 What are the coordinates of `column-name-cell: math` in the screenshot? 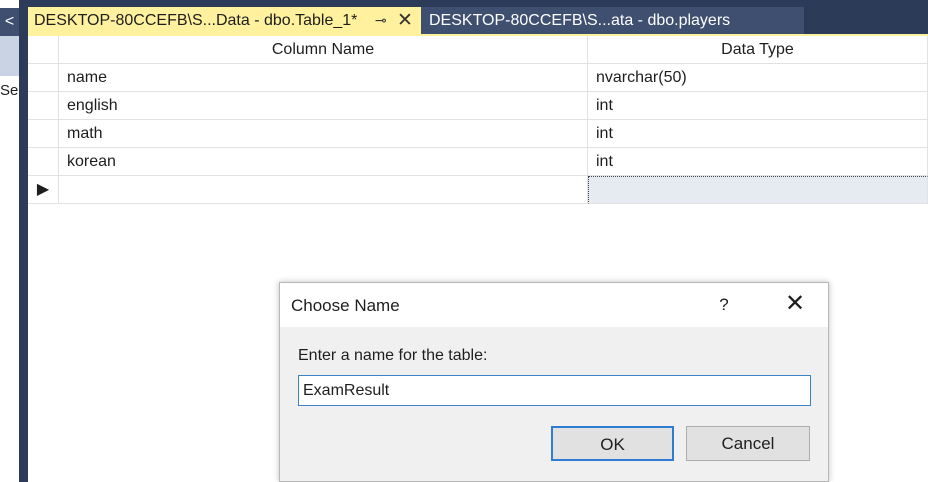 It's located at (323, 134).